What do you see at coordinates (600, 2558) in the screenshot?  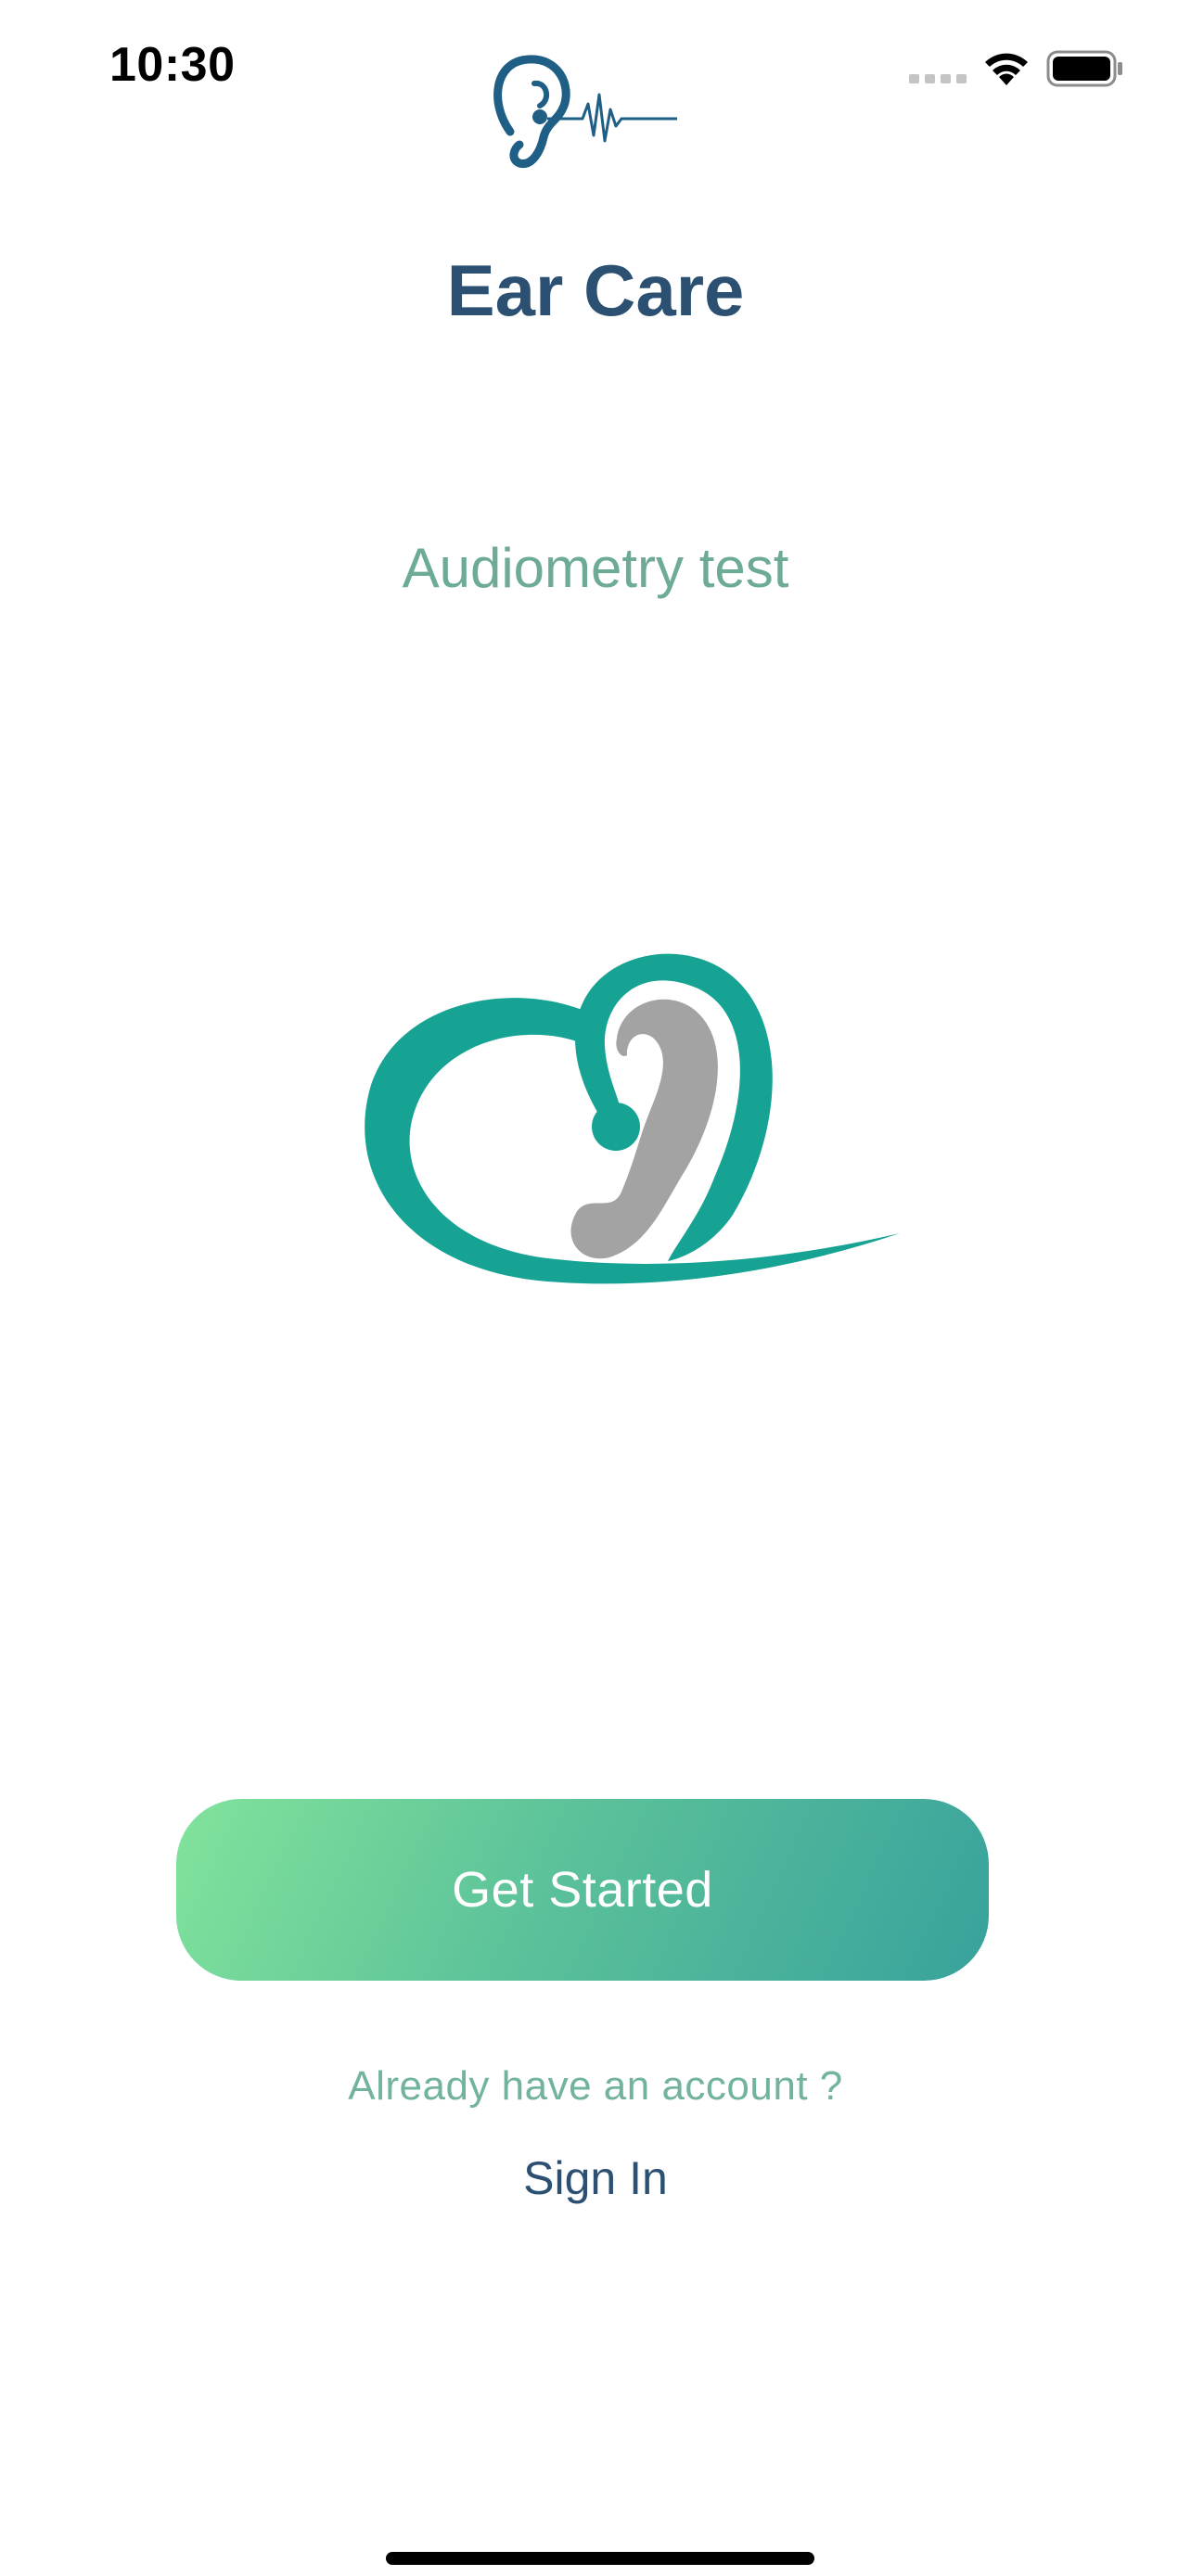 I see `home-indicator` at bounding box center [600, 2558].